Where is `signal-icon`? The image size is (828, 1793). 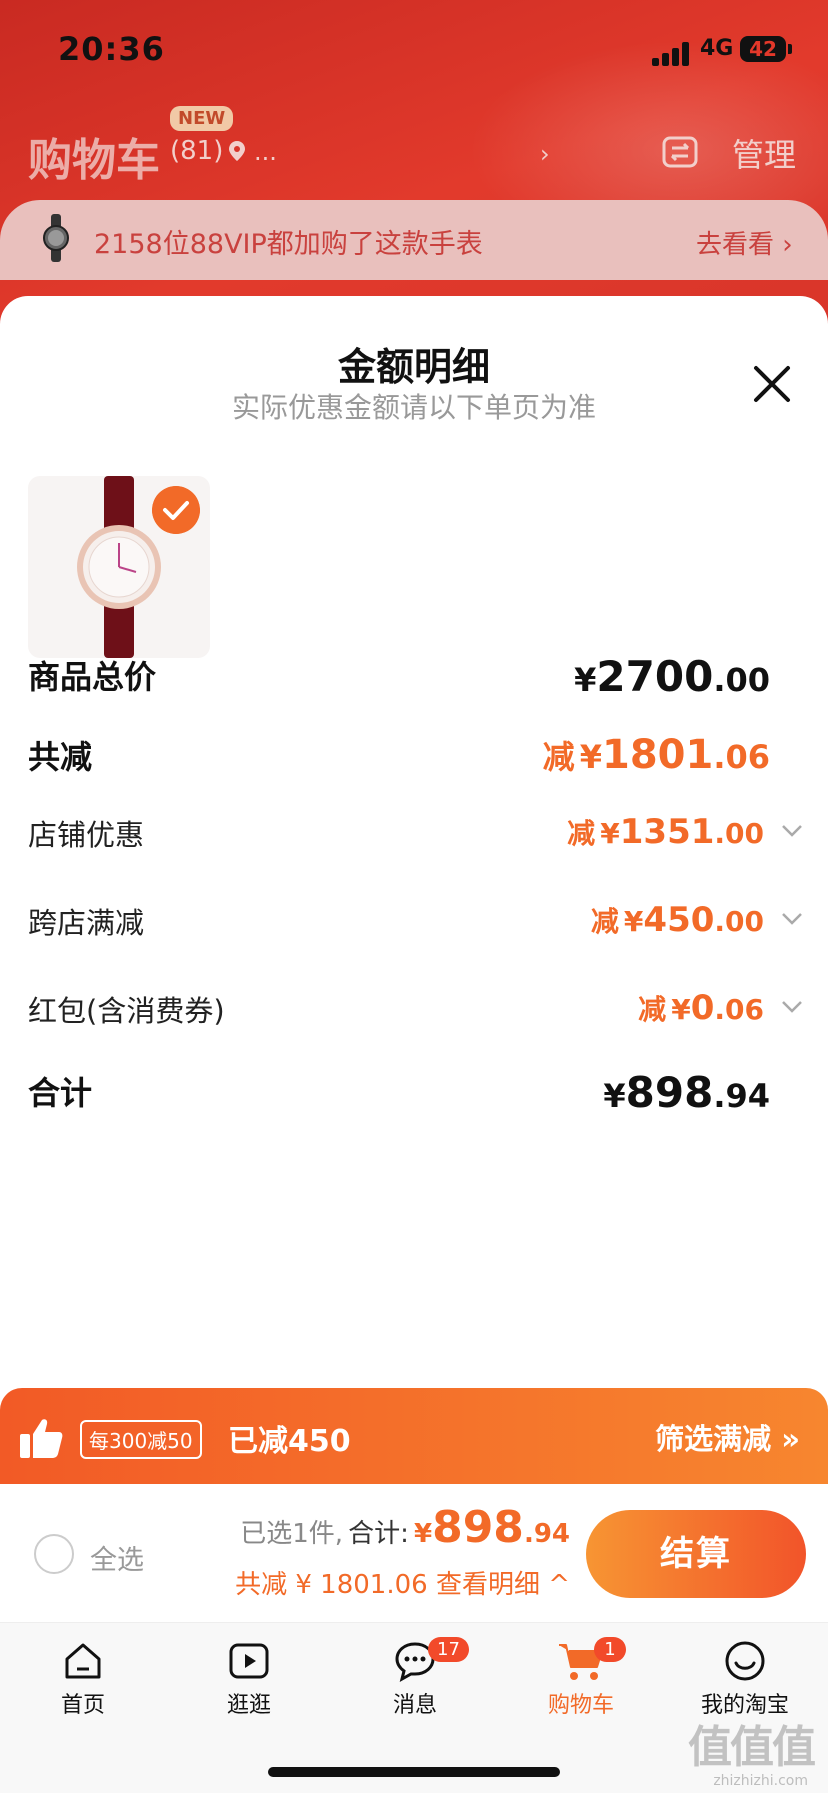 signal-icon is located at coordinates (672, 54).